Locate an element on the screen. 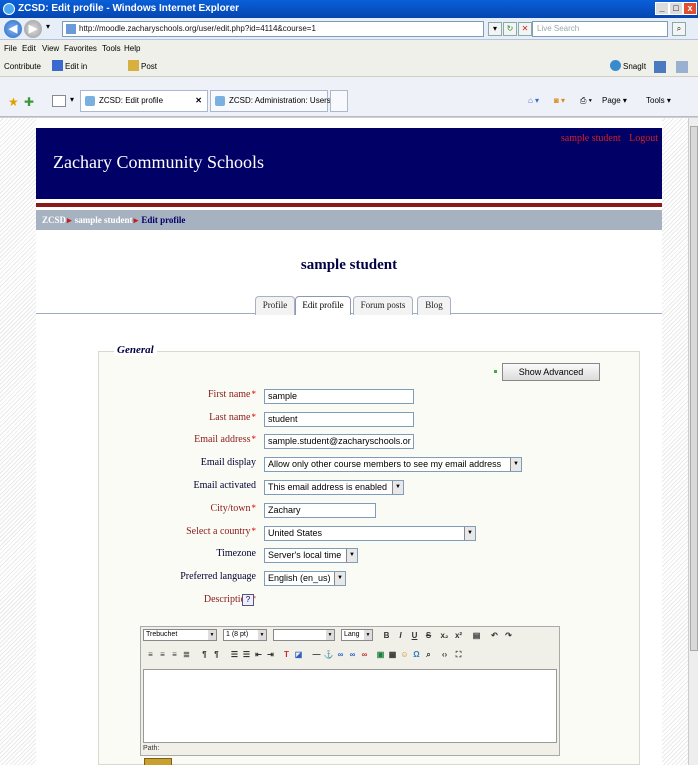 The height and width of the screenshot is (765, 698). email-activated-select: This email address is enabled ▼ is located at coordinates (334, 487).